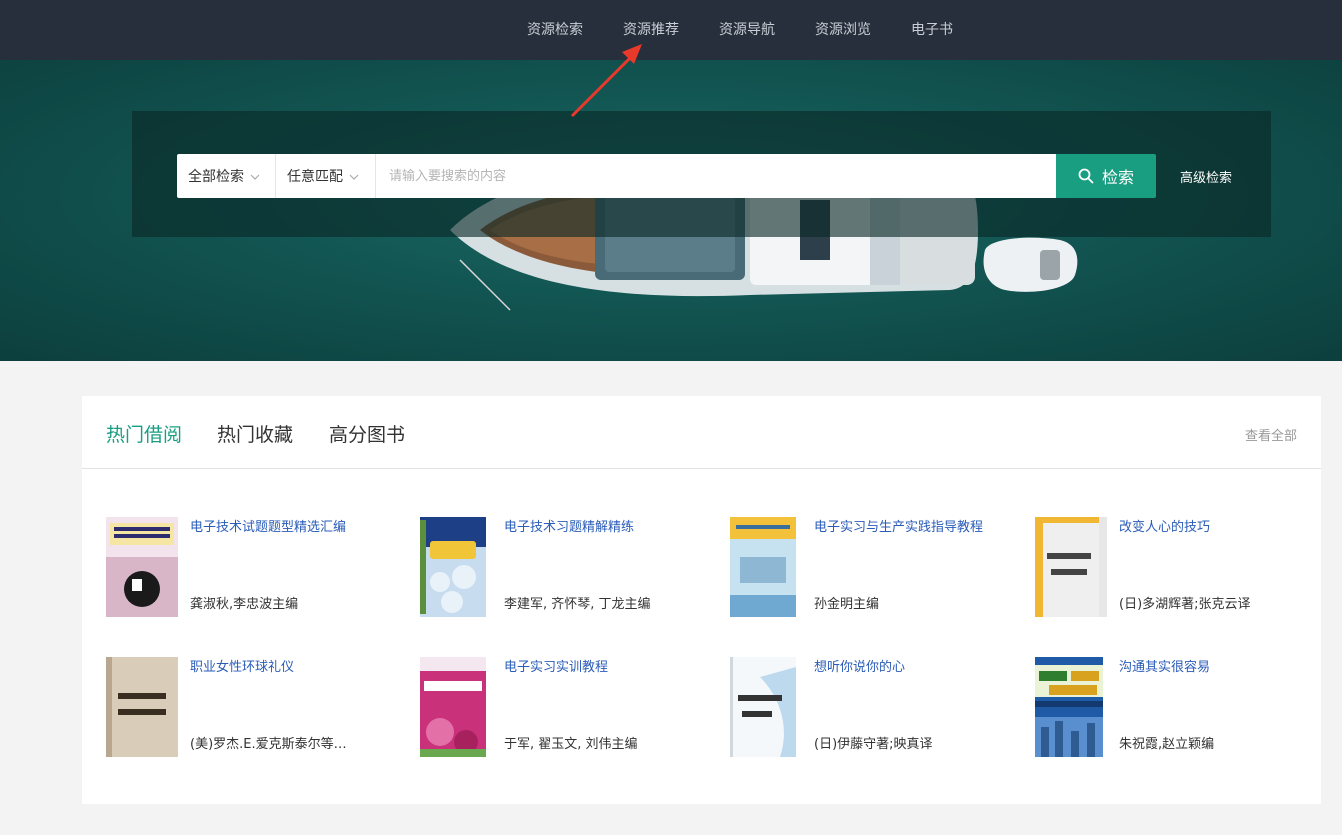 This screenshot has height=835, width=1342. I want to click on book-item: 想听你说你的心 (日)伊藤守著;映真译, so click(875, 707).